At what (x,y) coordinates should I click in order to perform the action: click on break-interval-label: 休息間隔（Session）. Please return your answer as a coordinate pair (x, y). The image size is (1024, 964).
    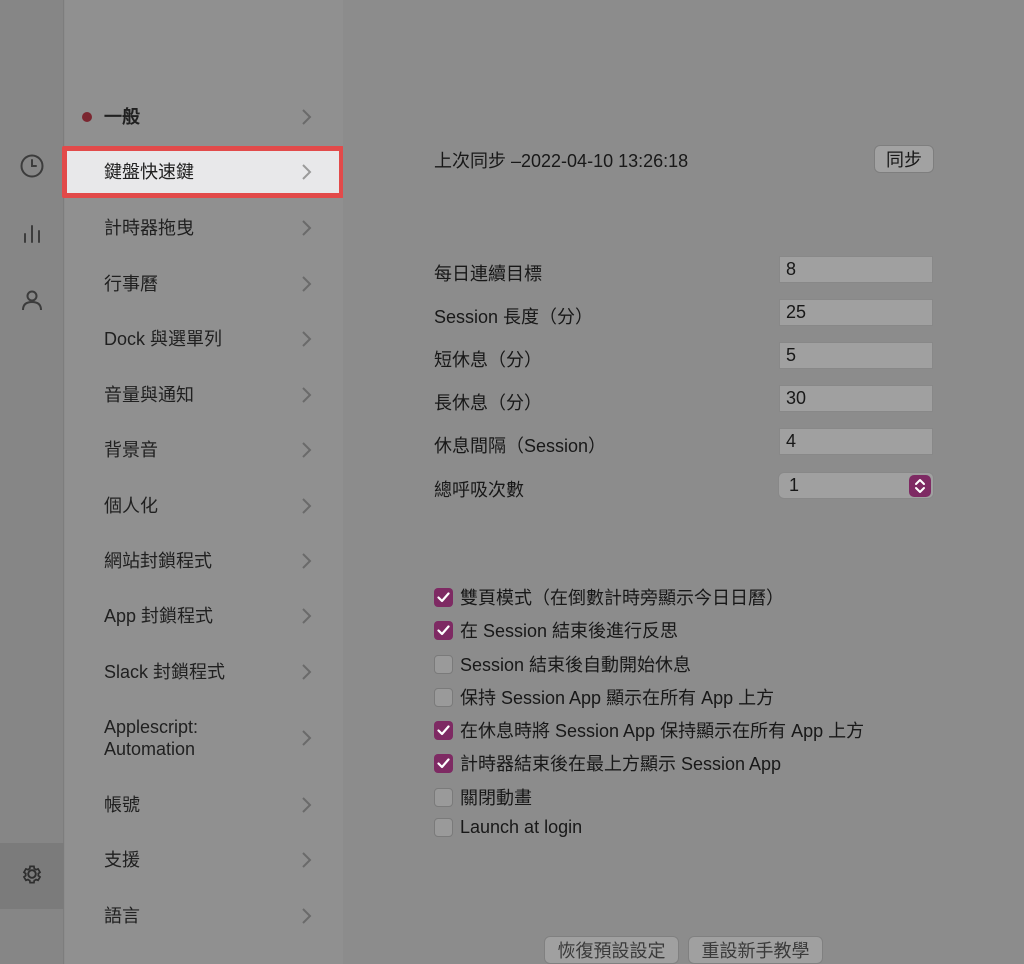
    Looking at the image, I should click on (520, 446).